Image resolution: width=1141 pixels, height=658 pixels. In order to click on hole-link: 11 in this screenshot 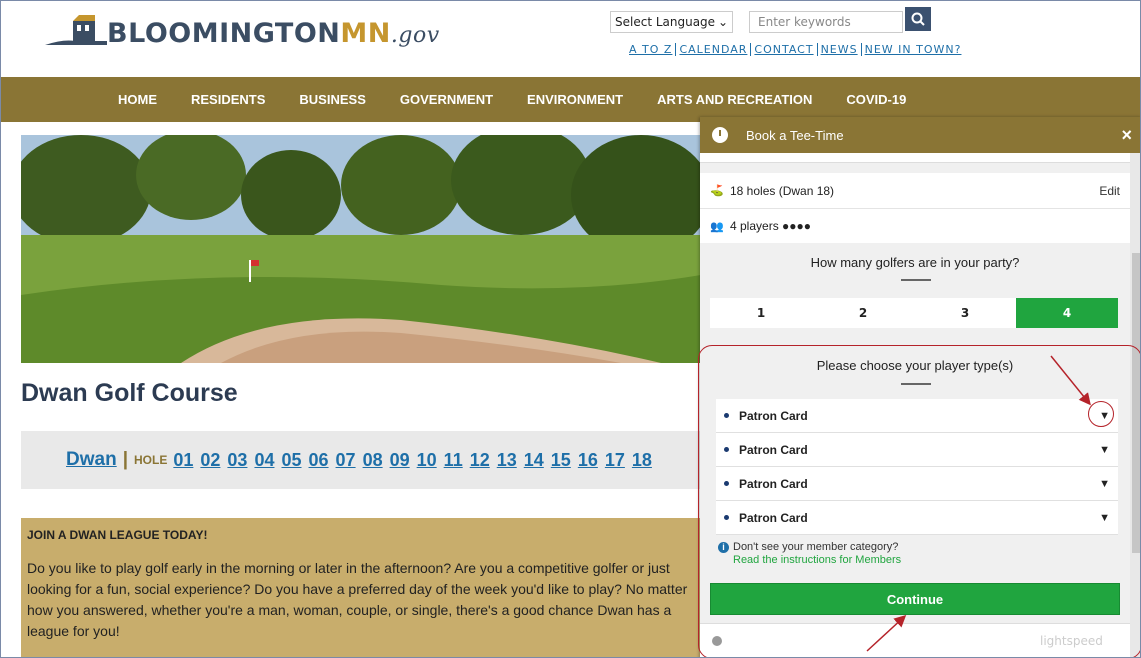, I will do `click(453, 460)`.